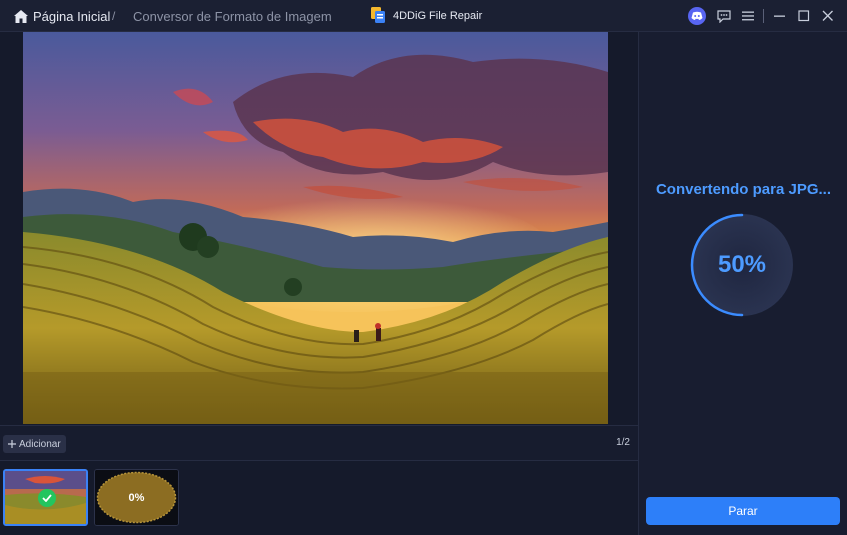  What do you see at coordinates (697, 16) in the screenshot?
I see `discord-icon` at bounding box center [697, 16].